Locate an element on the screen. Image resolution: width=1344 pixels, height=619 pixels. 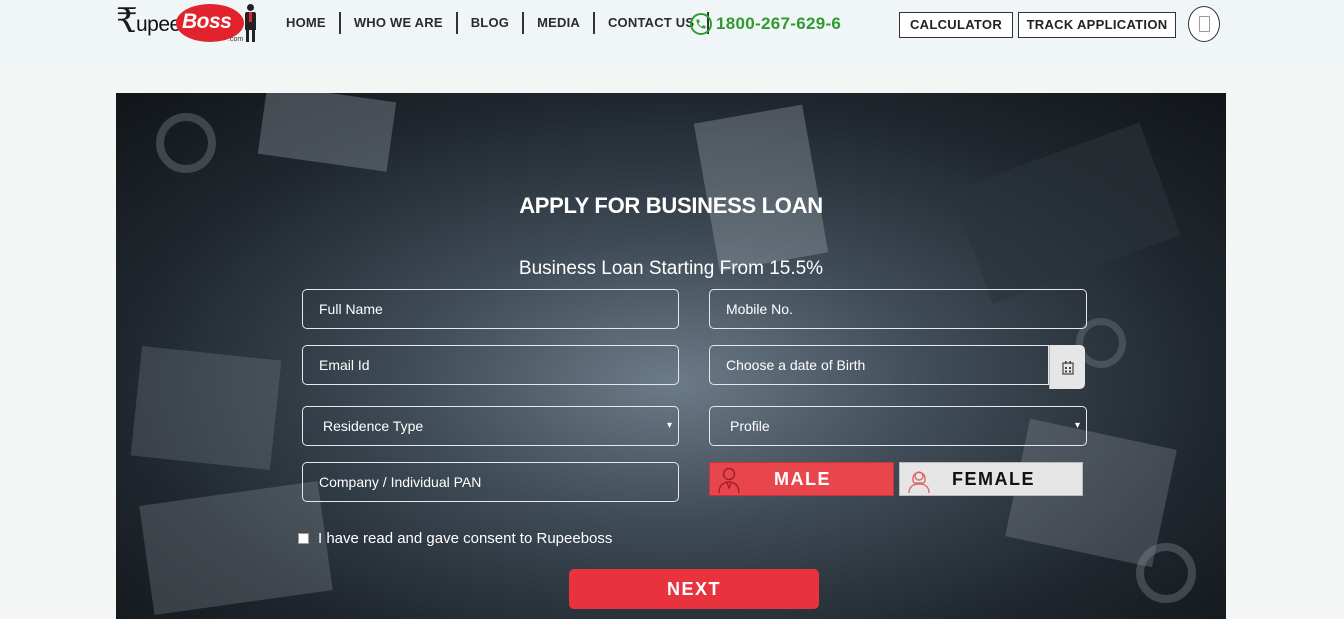
full-name-input is located at coordinates (490, 309).